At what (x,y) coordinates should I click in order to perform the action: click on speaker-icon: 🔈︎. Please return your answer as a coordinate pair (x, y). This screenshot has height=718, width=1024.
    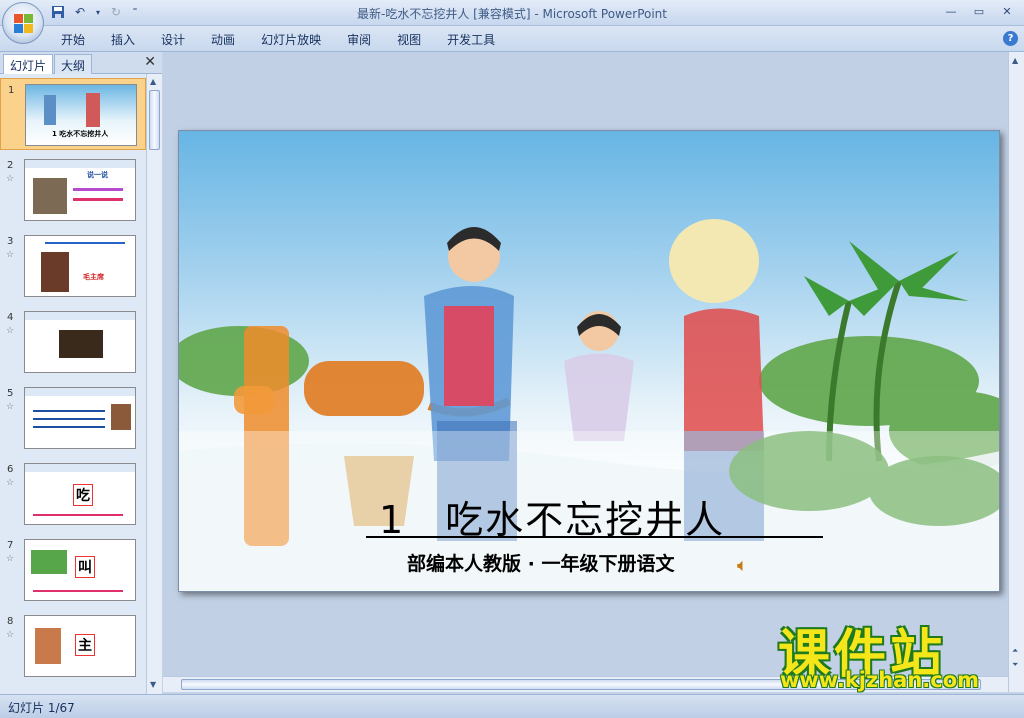
    Looking at the image, I should click on (742, 565).